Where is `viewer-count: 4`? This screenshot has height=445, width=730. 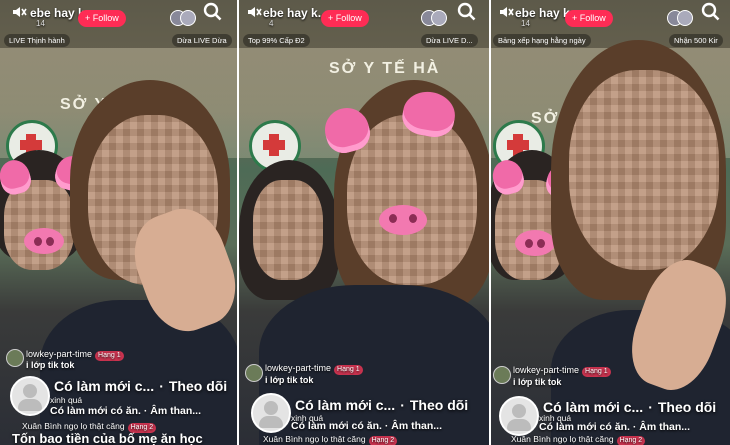
viewer-count: 4 is located at coordinates (271, 23).